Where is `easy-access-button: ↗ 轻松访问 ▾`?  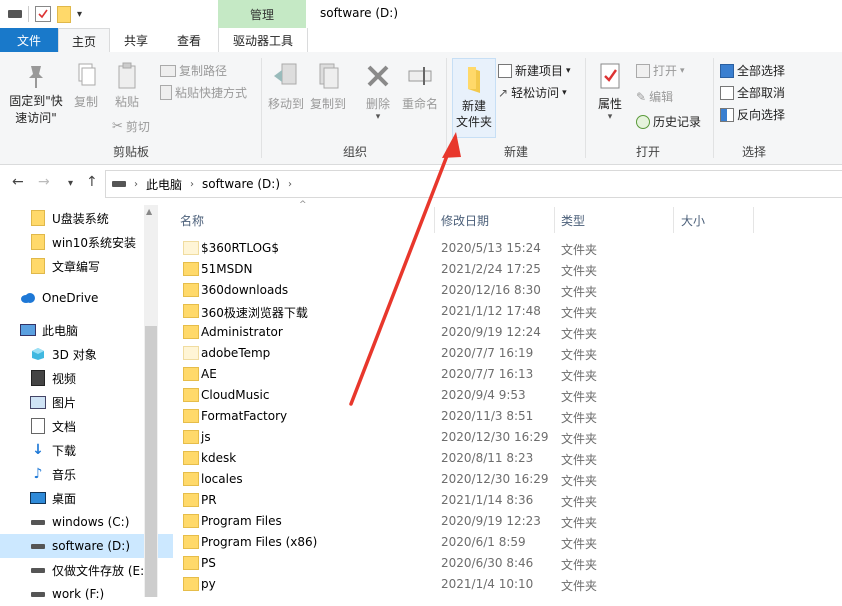 easy-access-button: ↗ 轻松访问 ▾ is located at coordinates (532, 92).